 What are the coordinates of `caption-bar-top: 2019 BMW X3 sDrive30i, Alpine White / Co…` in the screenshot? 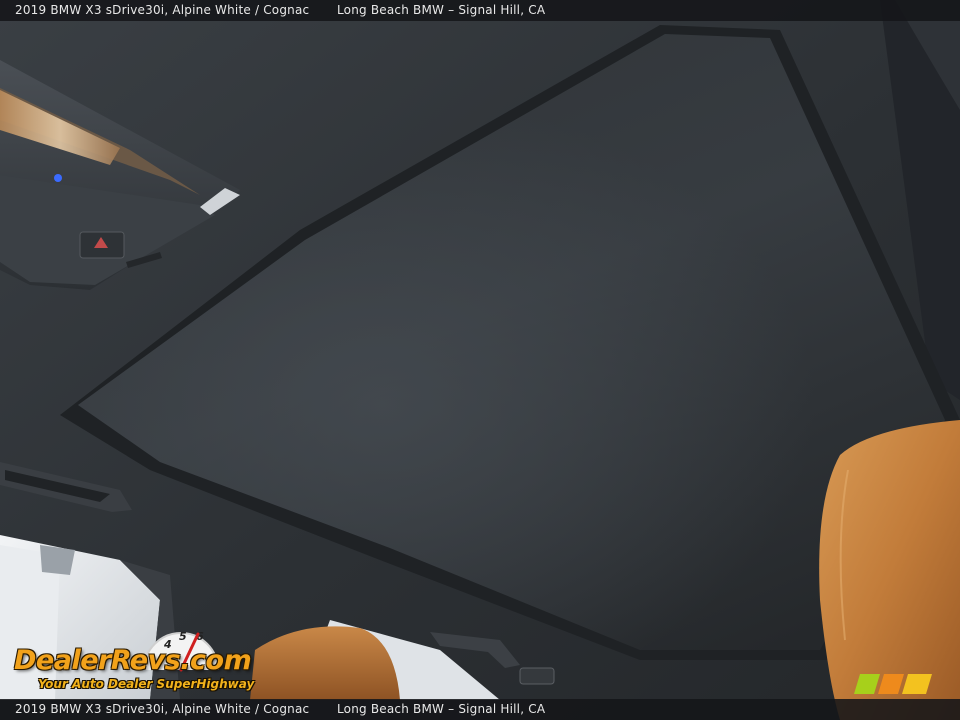 It's located at (480, 10).